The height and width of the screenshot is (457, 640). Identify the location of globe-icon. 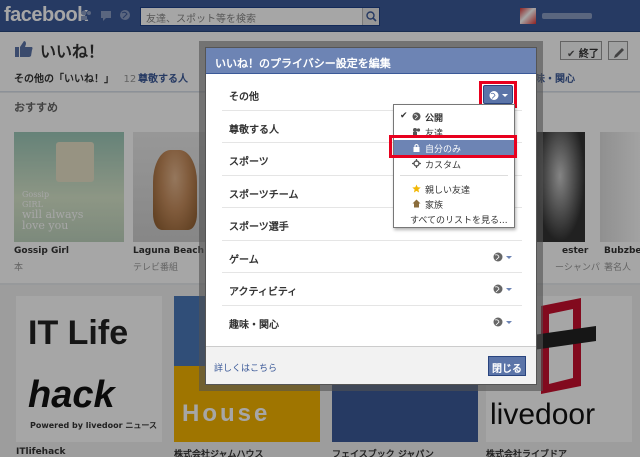
(416, 116).